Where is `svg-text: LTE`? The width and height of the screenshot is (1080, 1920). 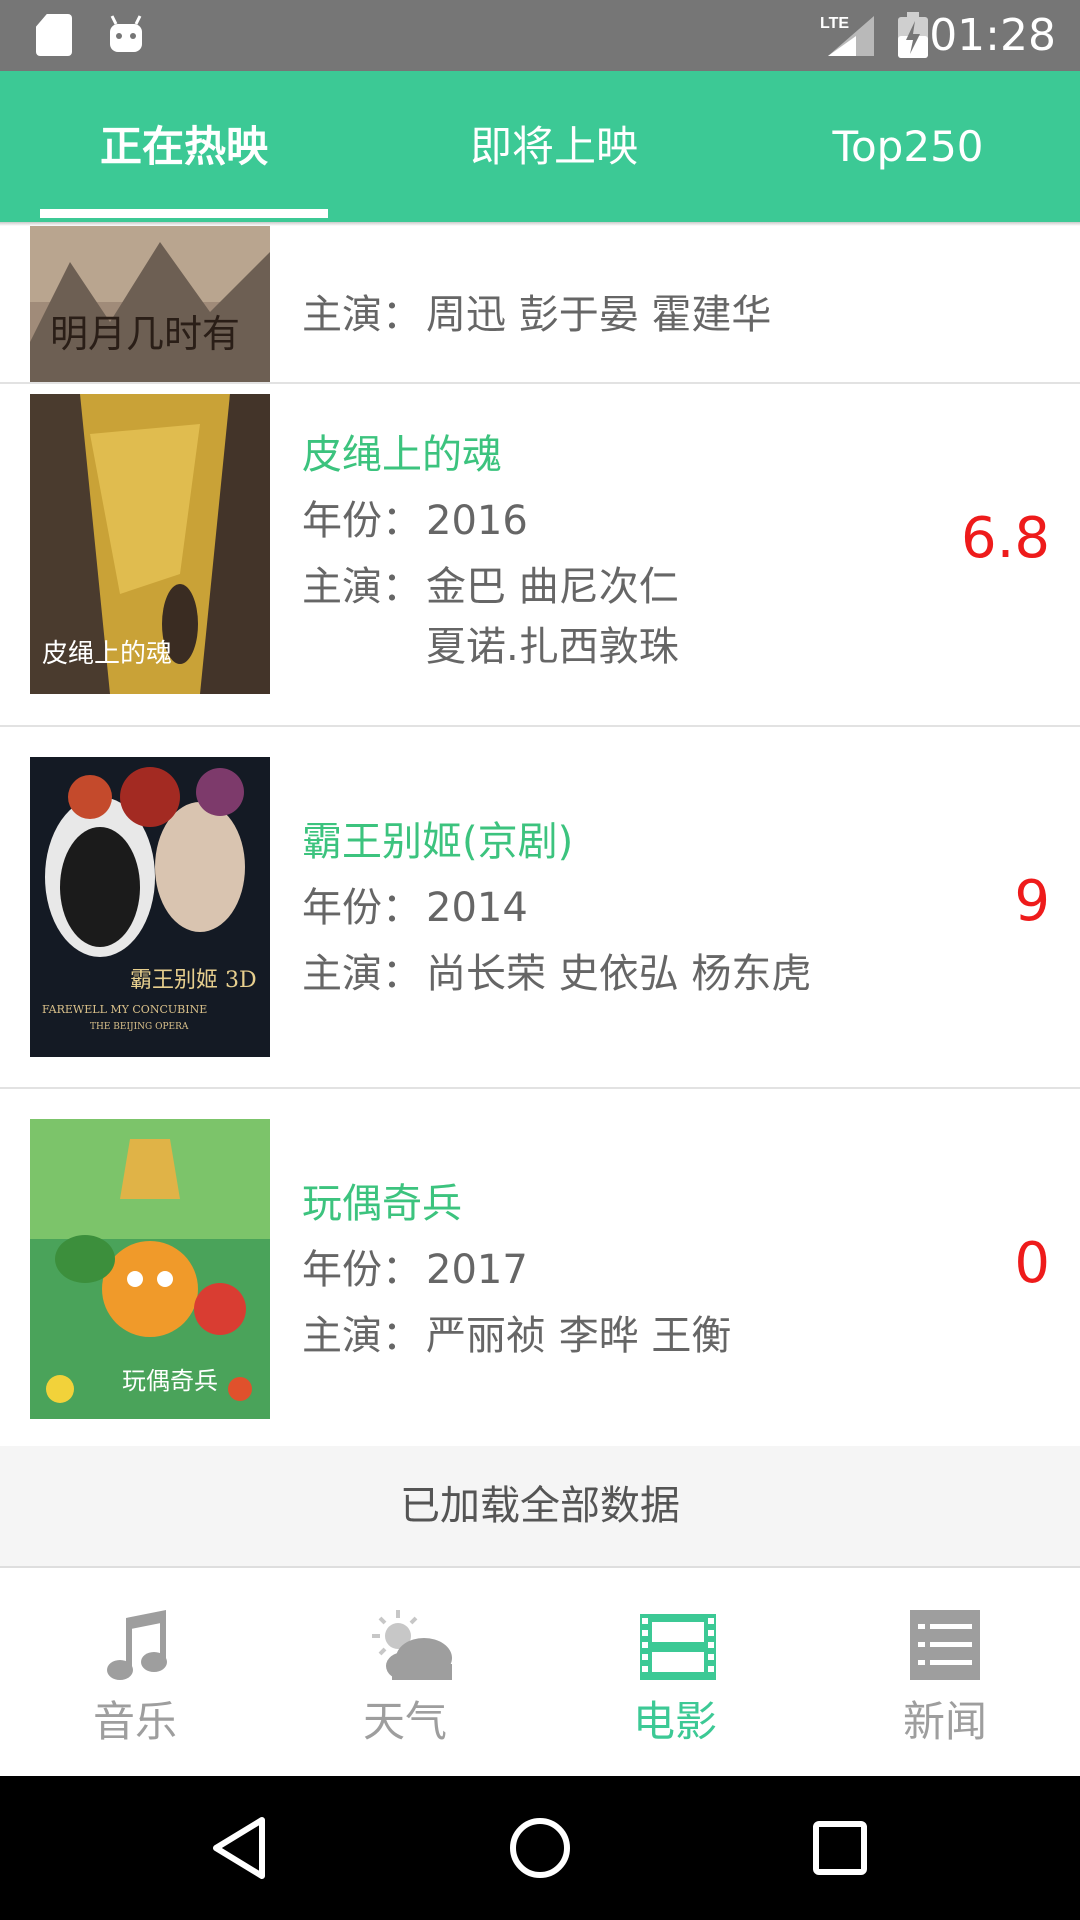 svg-text: LTE is located at coordinates (834, 23).